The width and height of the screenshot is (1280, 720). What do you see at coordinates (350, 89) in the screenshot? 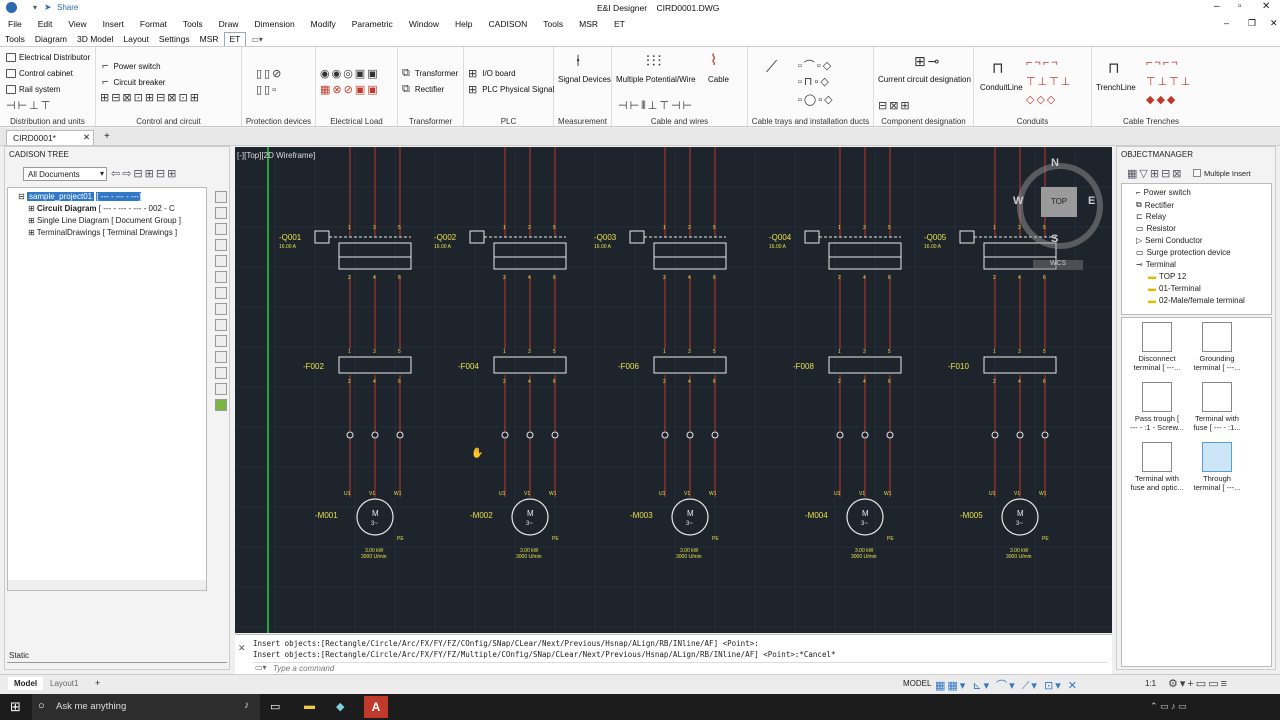
I see `load-icons-bottom: ▦⊗⊘▣▣` at bounding box center [350, 89].